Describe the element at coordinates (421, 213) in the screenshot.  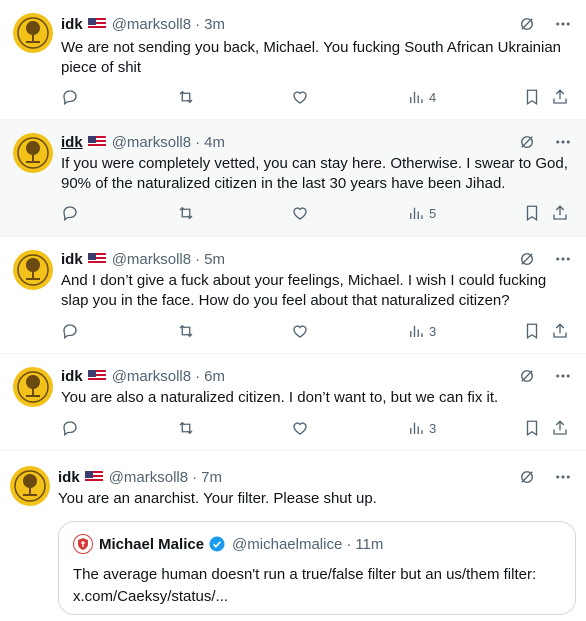
I see `views-button: 5` at that location.